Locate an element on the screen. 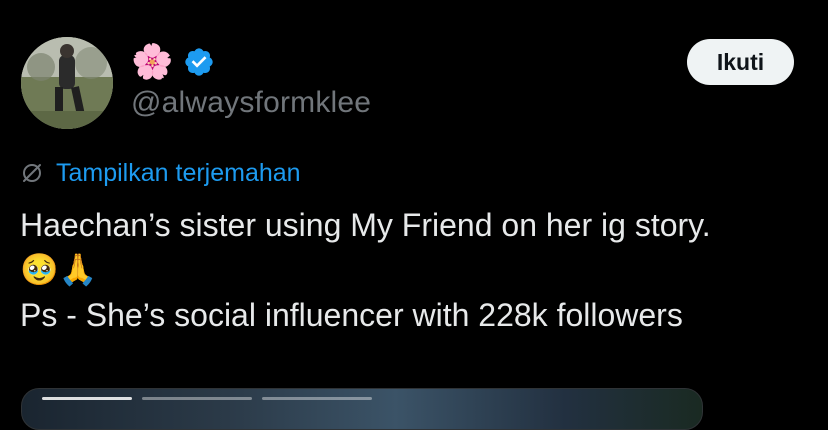 The height and width of the screenshot is (430, 828). author-name-row: 🌸 is located at coordinates (173, 62).